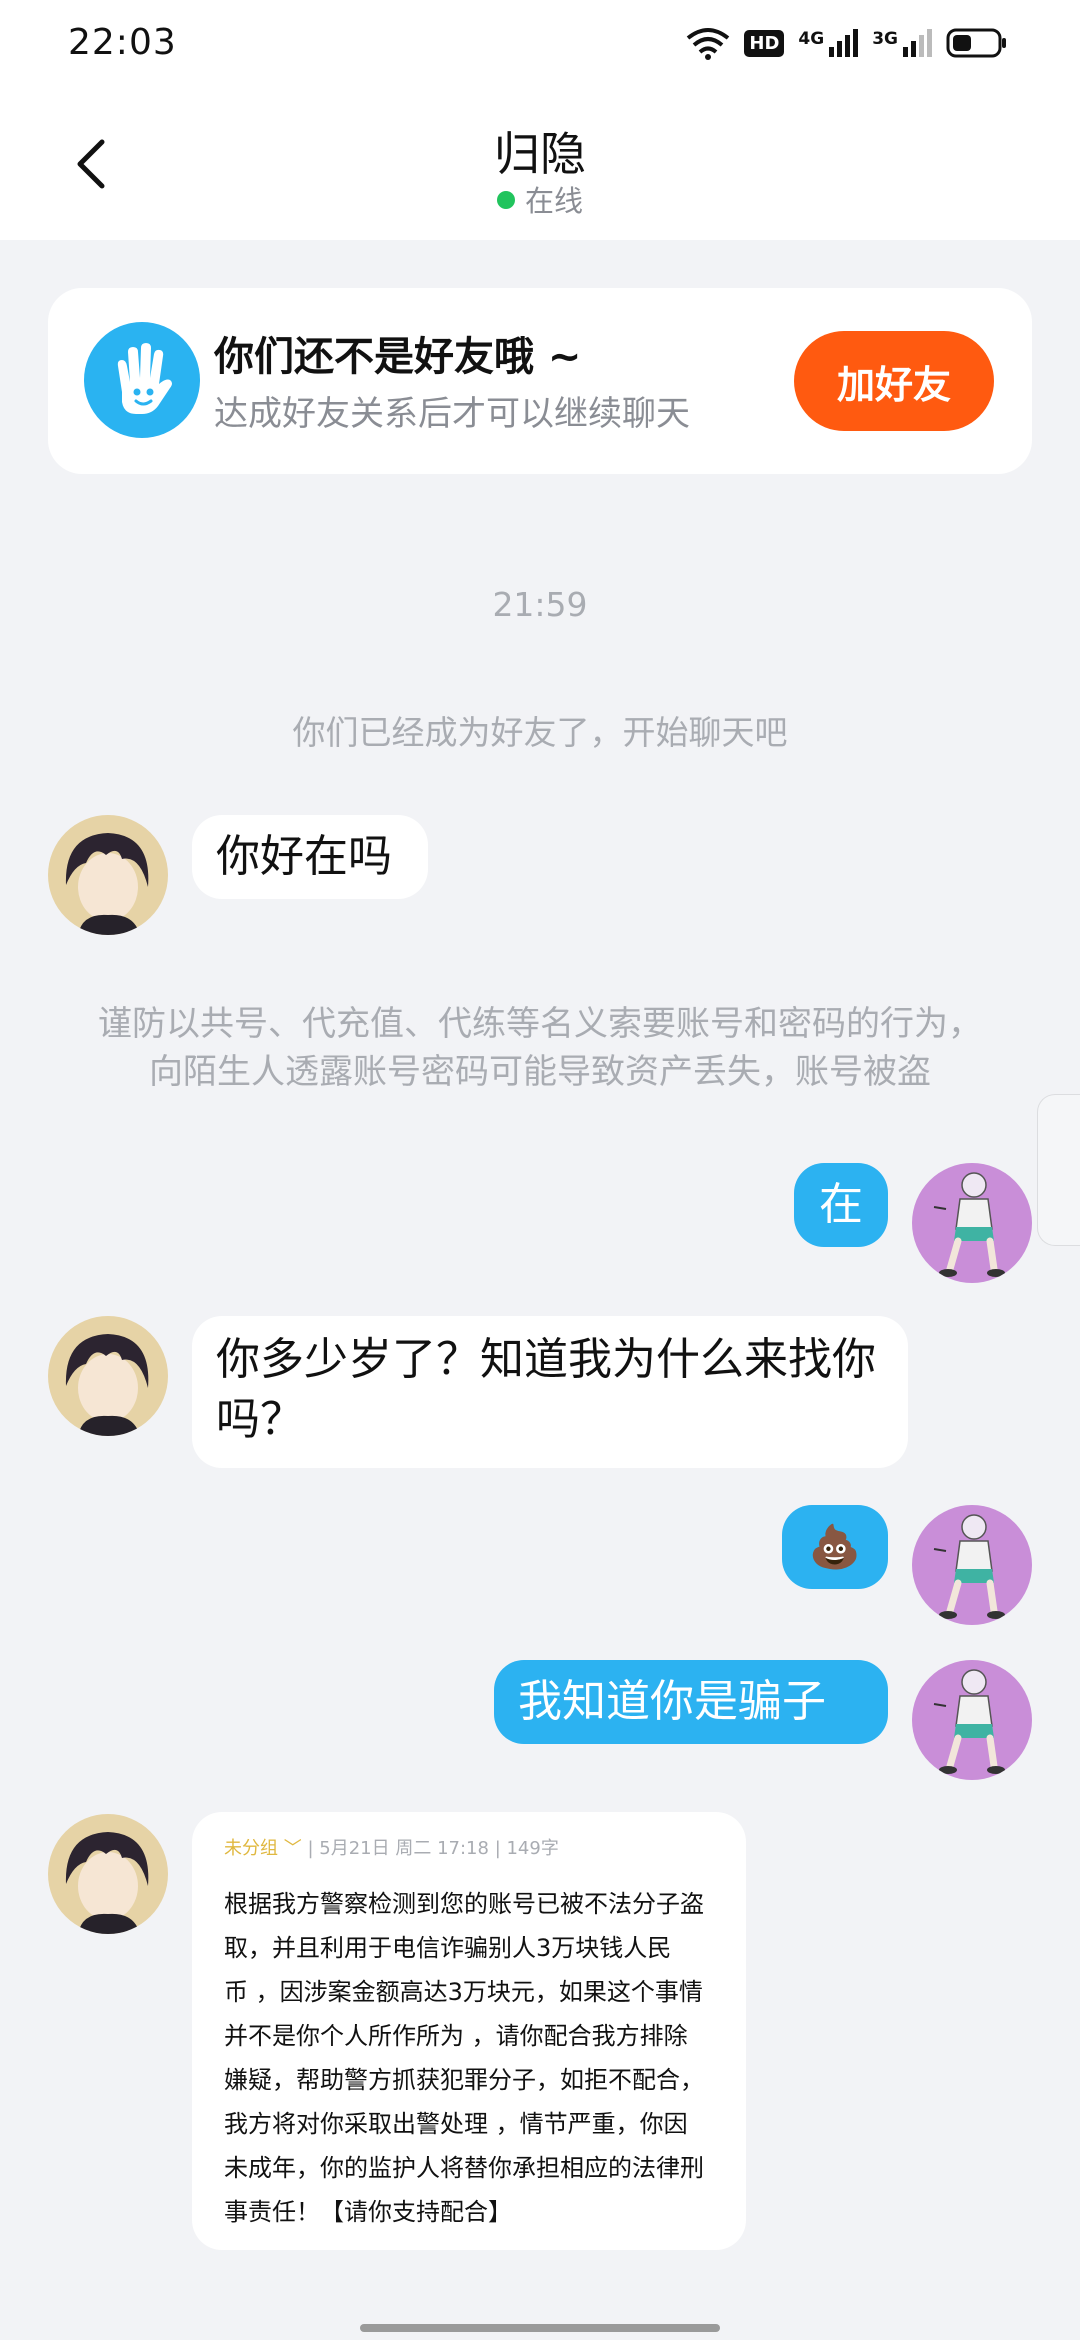  What do you see at coordinates (142, 380) in the screenshot?
I see `hand-wave-icon` at bounding box center [142, 380].